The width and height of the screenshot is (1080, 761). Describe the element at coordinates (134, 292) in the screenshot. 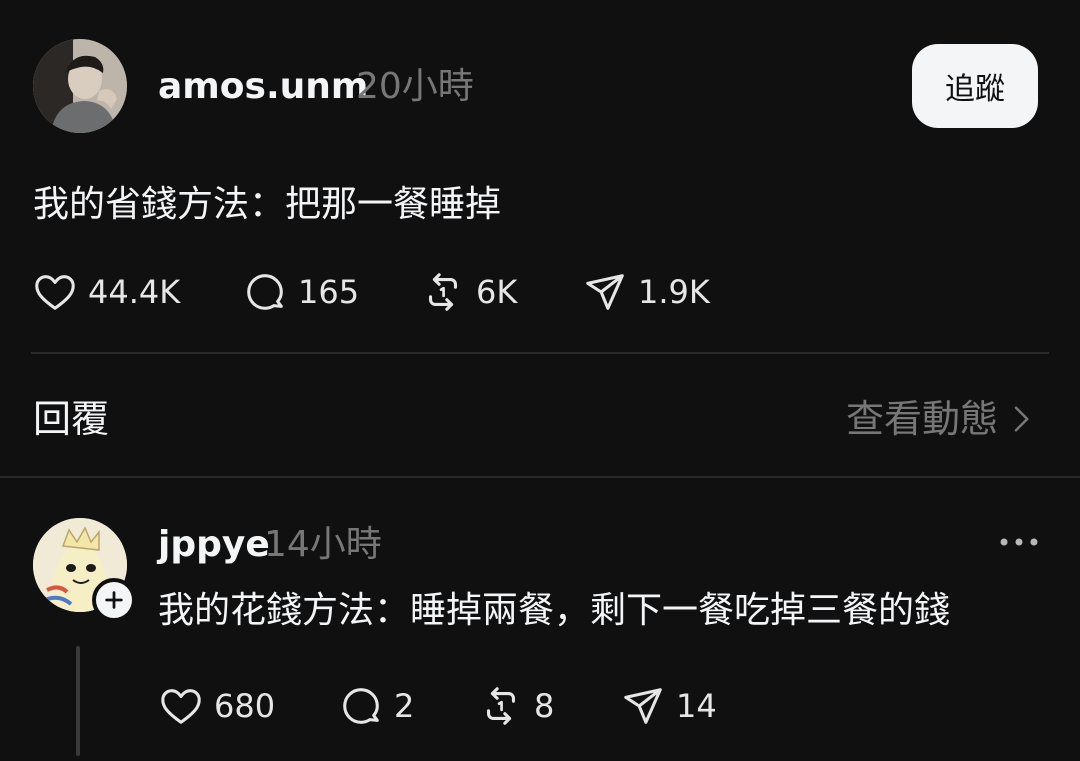

I see `like-count: 44.4K` at that location.